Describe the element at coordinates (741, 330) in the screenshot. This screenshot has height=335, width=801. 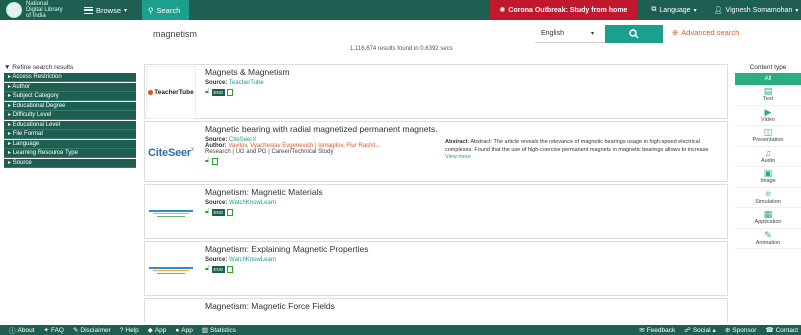
I see `footer-sponsor: ⊕ Sponsor` at that location.